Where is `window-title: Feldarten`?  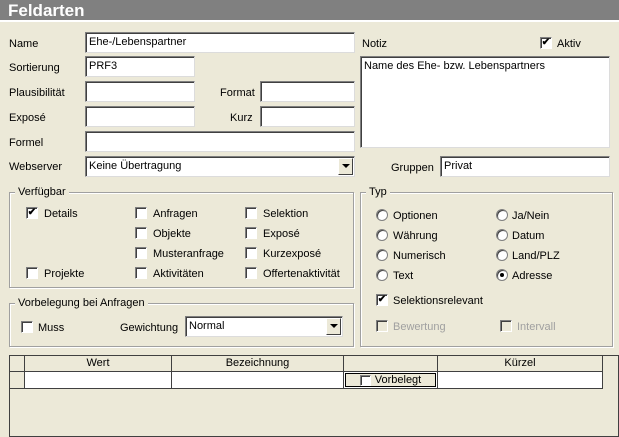
window-title: Feldarten is located at coordinates (309, 11).